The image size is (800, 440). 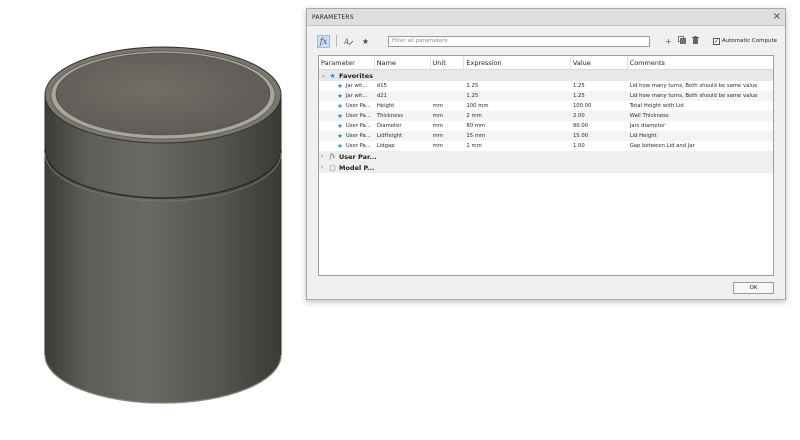 What do you see at coordinates (582, 106) in the screenshot?
I see `cell-value: 100.00` at bounding box center [582, 106].